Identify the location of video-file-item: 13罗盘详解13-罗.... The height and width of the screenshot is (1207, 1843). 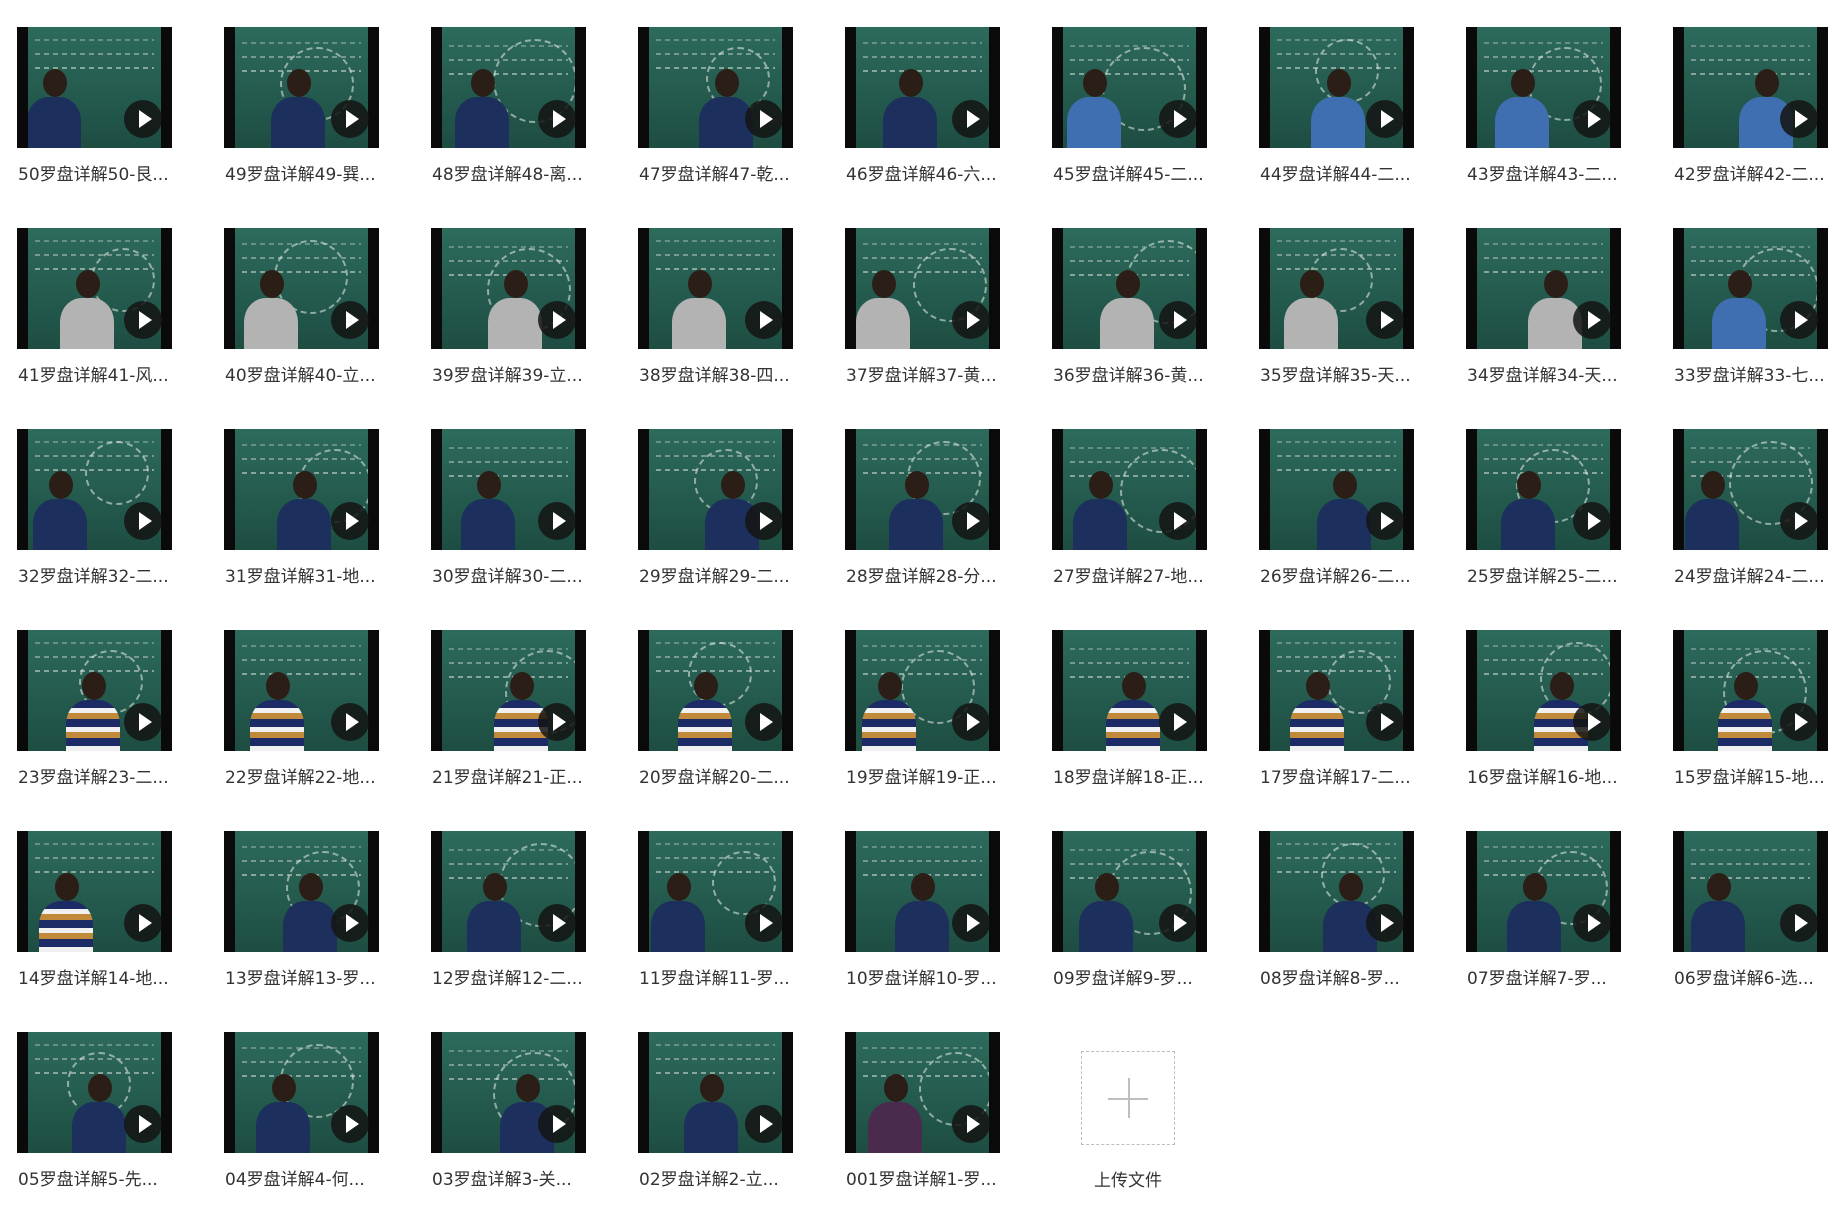
(295, 898).